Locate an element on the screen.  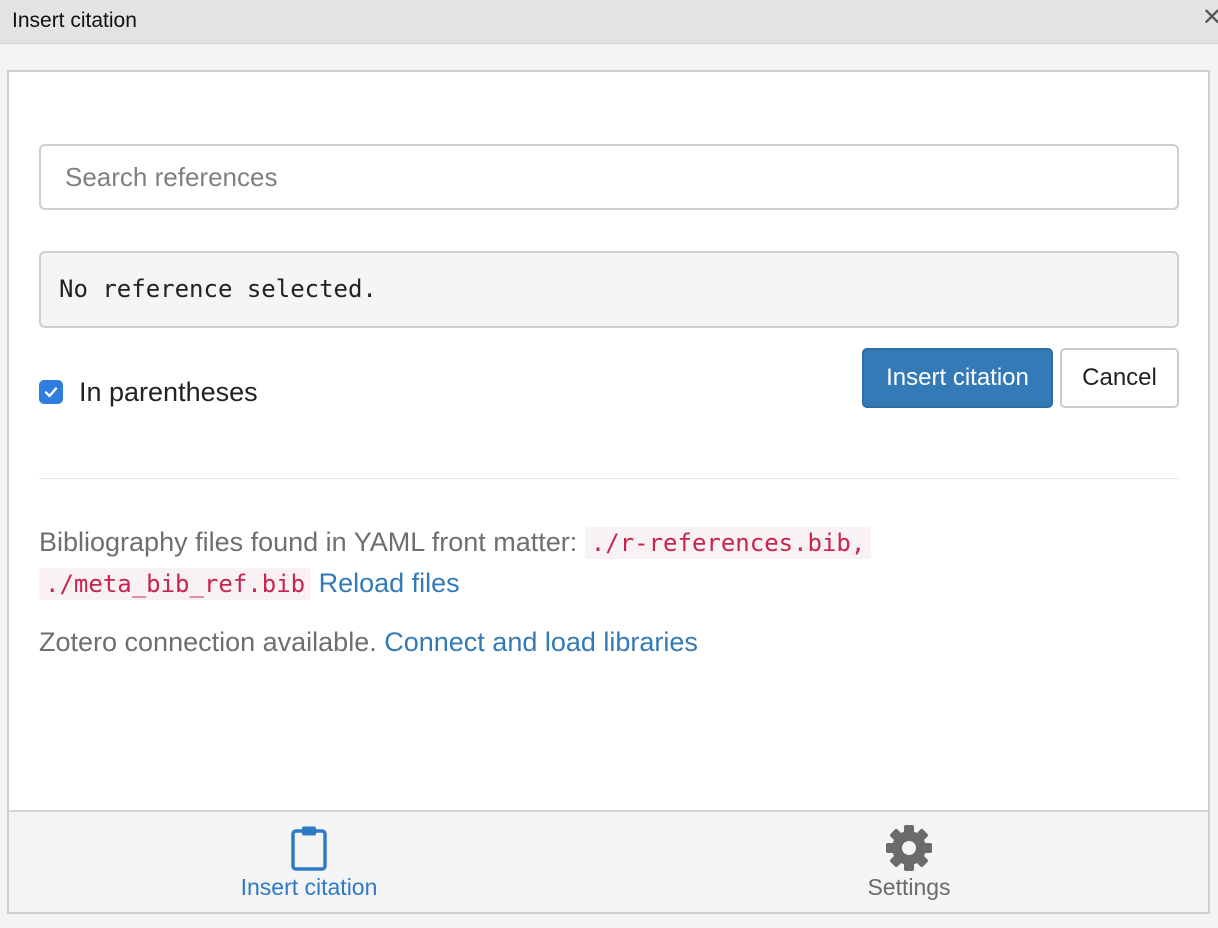
zotero-status: Zotero connection available. is located at coordinates (208, 642).